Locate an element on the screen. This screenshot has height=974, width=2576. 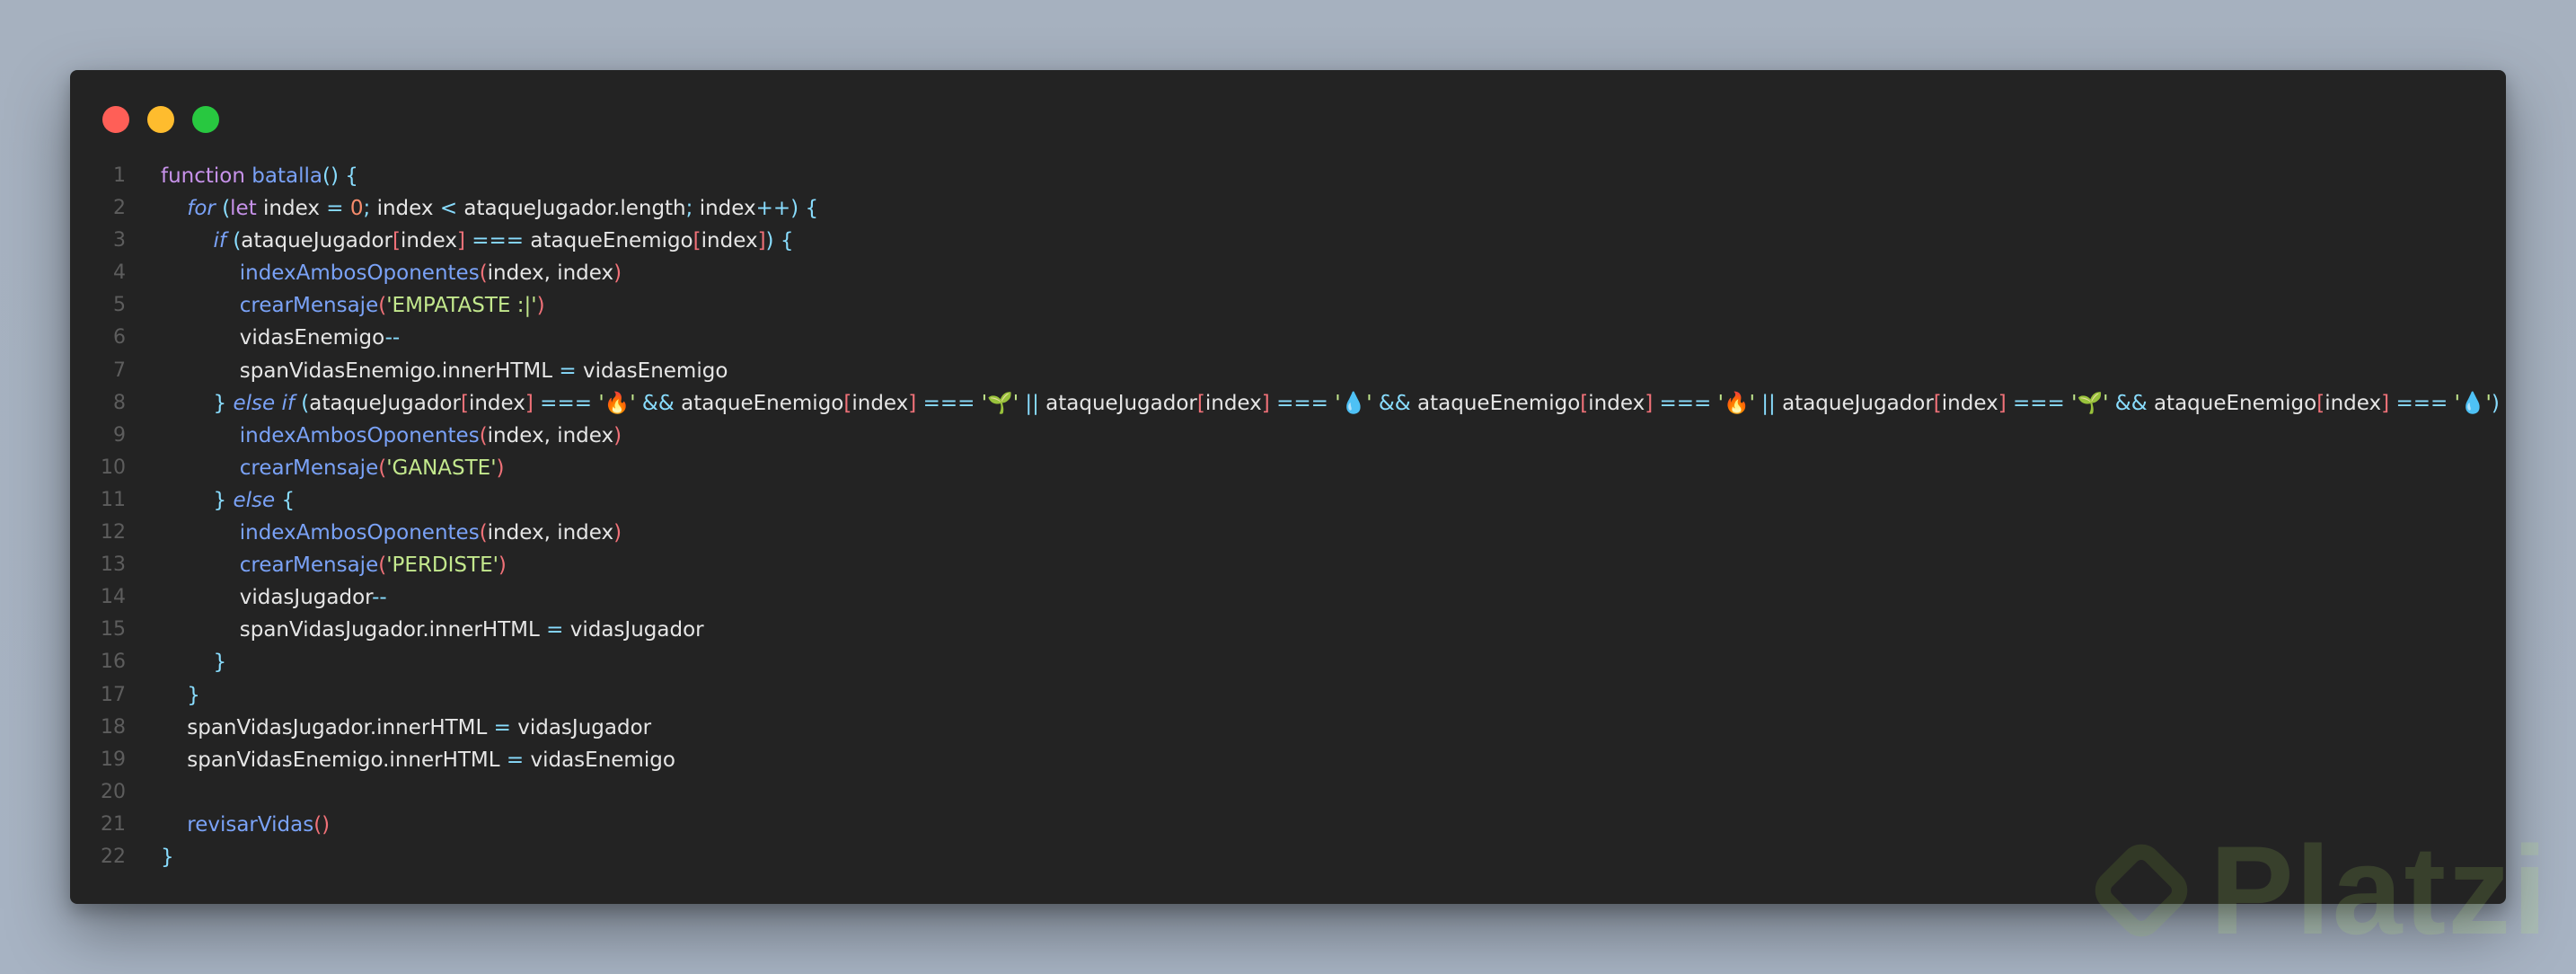
maximize-window-button is located at coordinates (205, 120).